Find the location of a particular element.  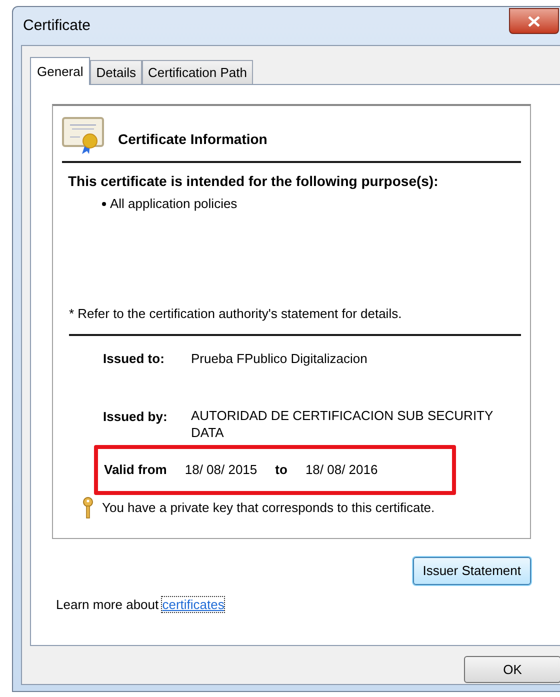

tab: Certification Path is located at coordinates (197, 72).